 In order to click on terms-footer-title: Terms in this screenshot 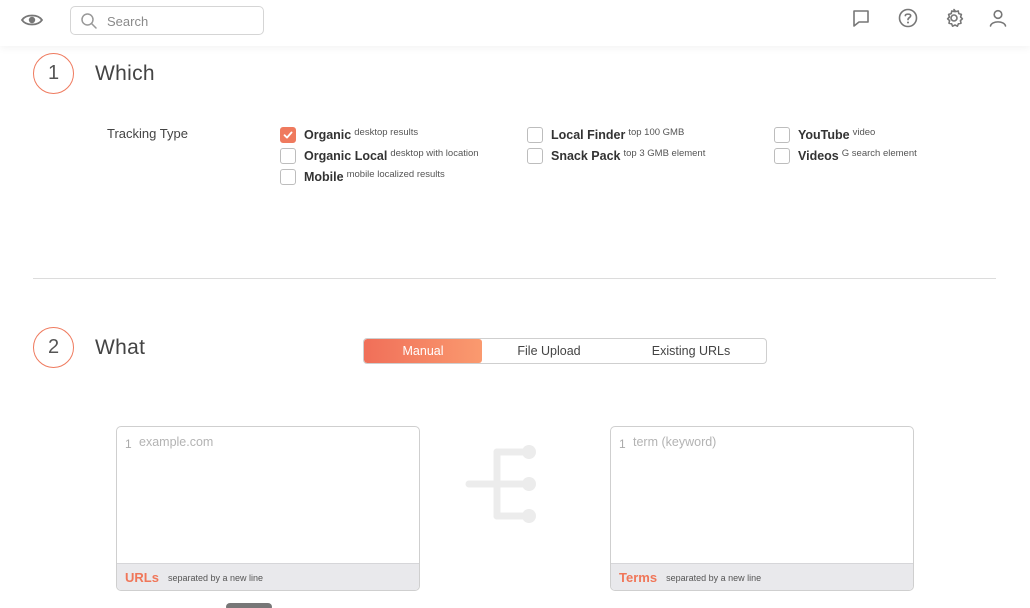, I will do `click(638, 577)`.